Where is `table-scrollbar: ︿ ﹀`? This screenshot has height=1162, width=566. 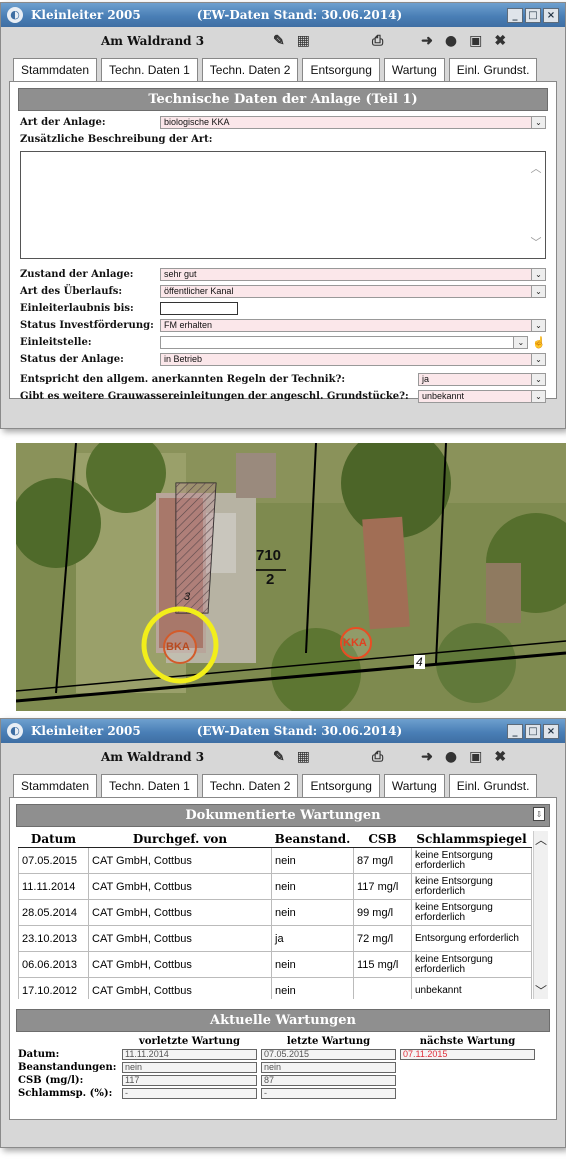
table-scrollbar: ︿ ﹀ is located at coordinates (540, 915).